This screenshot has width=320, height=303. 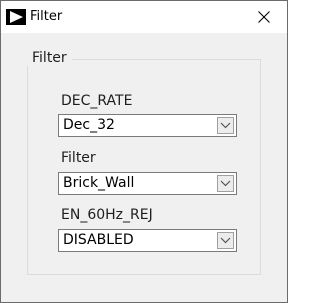 What do you see at coordinates (144, 17) in the screenshot?
I see `title-bar: Filter` at bounding box center [144, 17].